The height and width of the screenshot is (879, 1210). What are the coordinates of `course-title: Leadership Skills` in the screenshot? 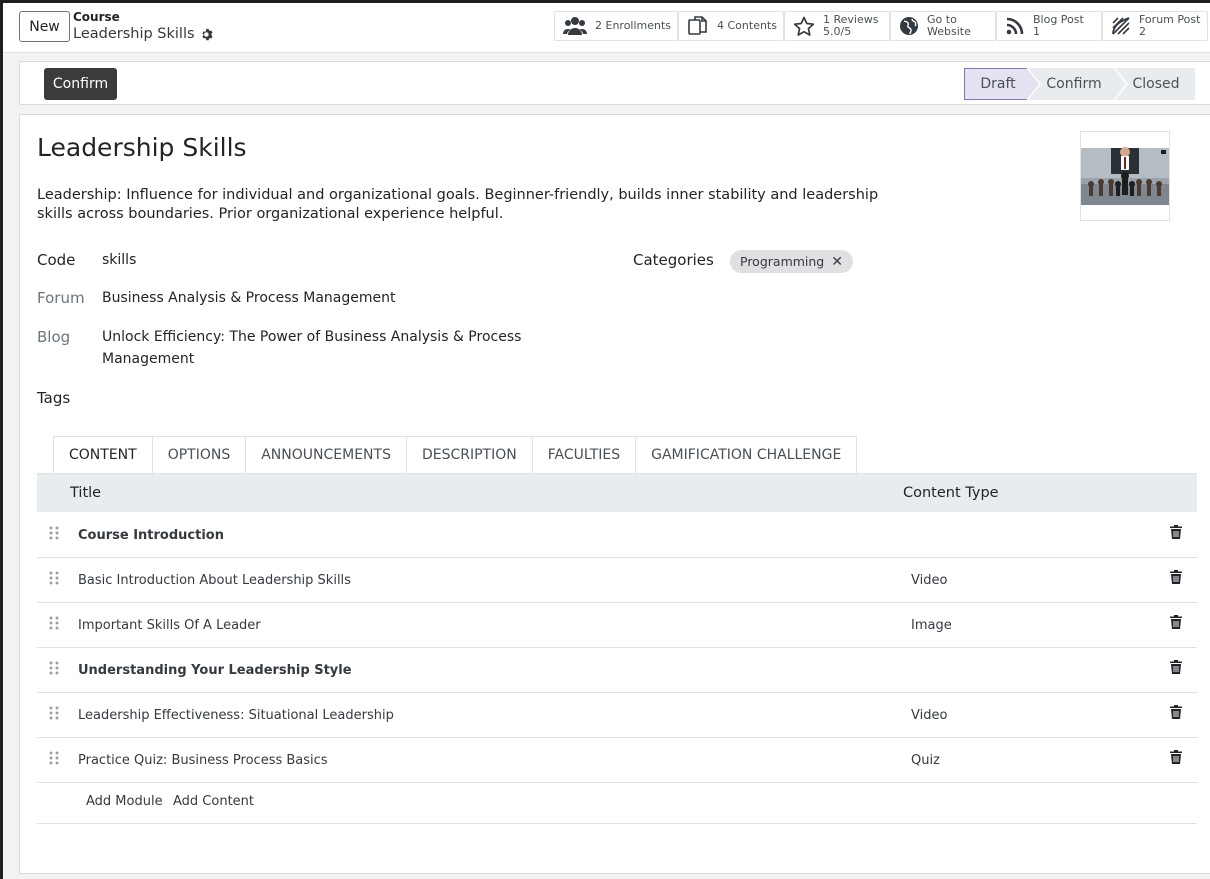 It's located at (142, 147).